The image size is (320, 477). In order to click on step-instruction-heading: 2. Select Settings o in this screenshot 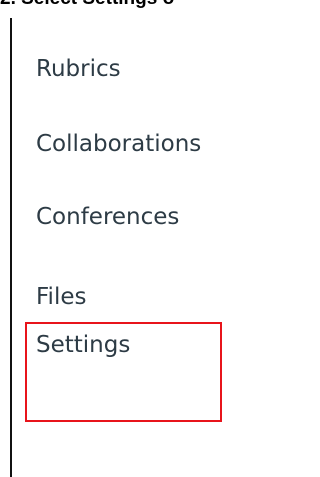, I will do `click(87, 5)`.